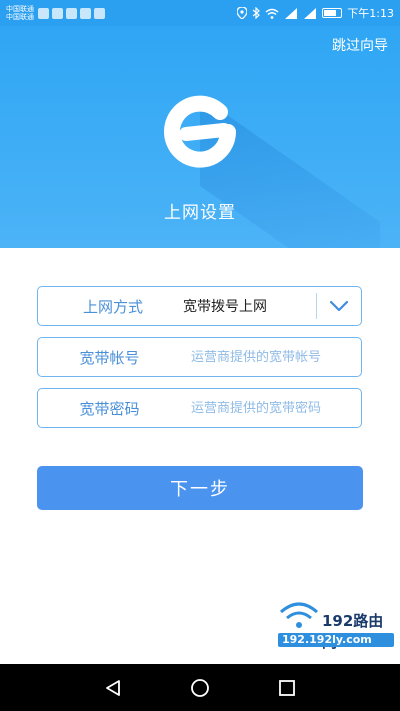 This screenshot has height=711, width=400. What do you see at coordinates (299, 615) in the screenshot?
I see `wifi-watermark-icon` at bounding box center [299, 615].